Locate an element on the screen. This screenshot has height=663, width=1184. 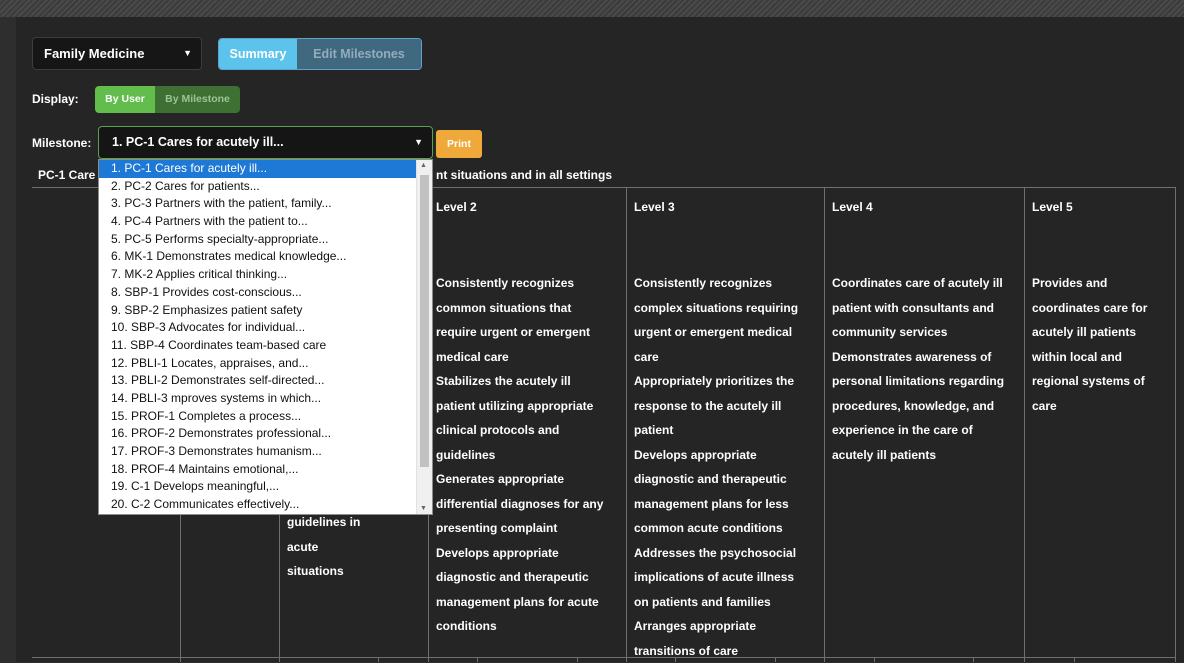
level-3-line: on patients and families is located at coordinates (725, 602).